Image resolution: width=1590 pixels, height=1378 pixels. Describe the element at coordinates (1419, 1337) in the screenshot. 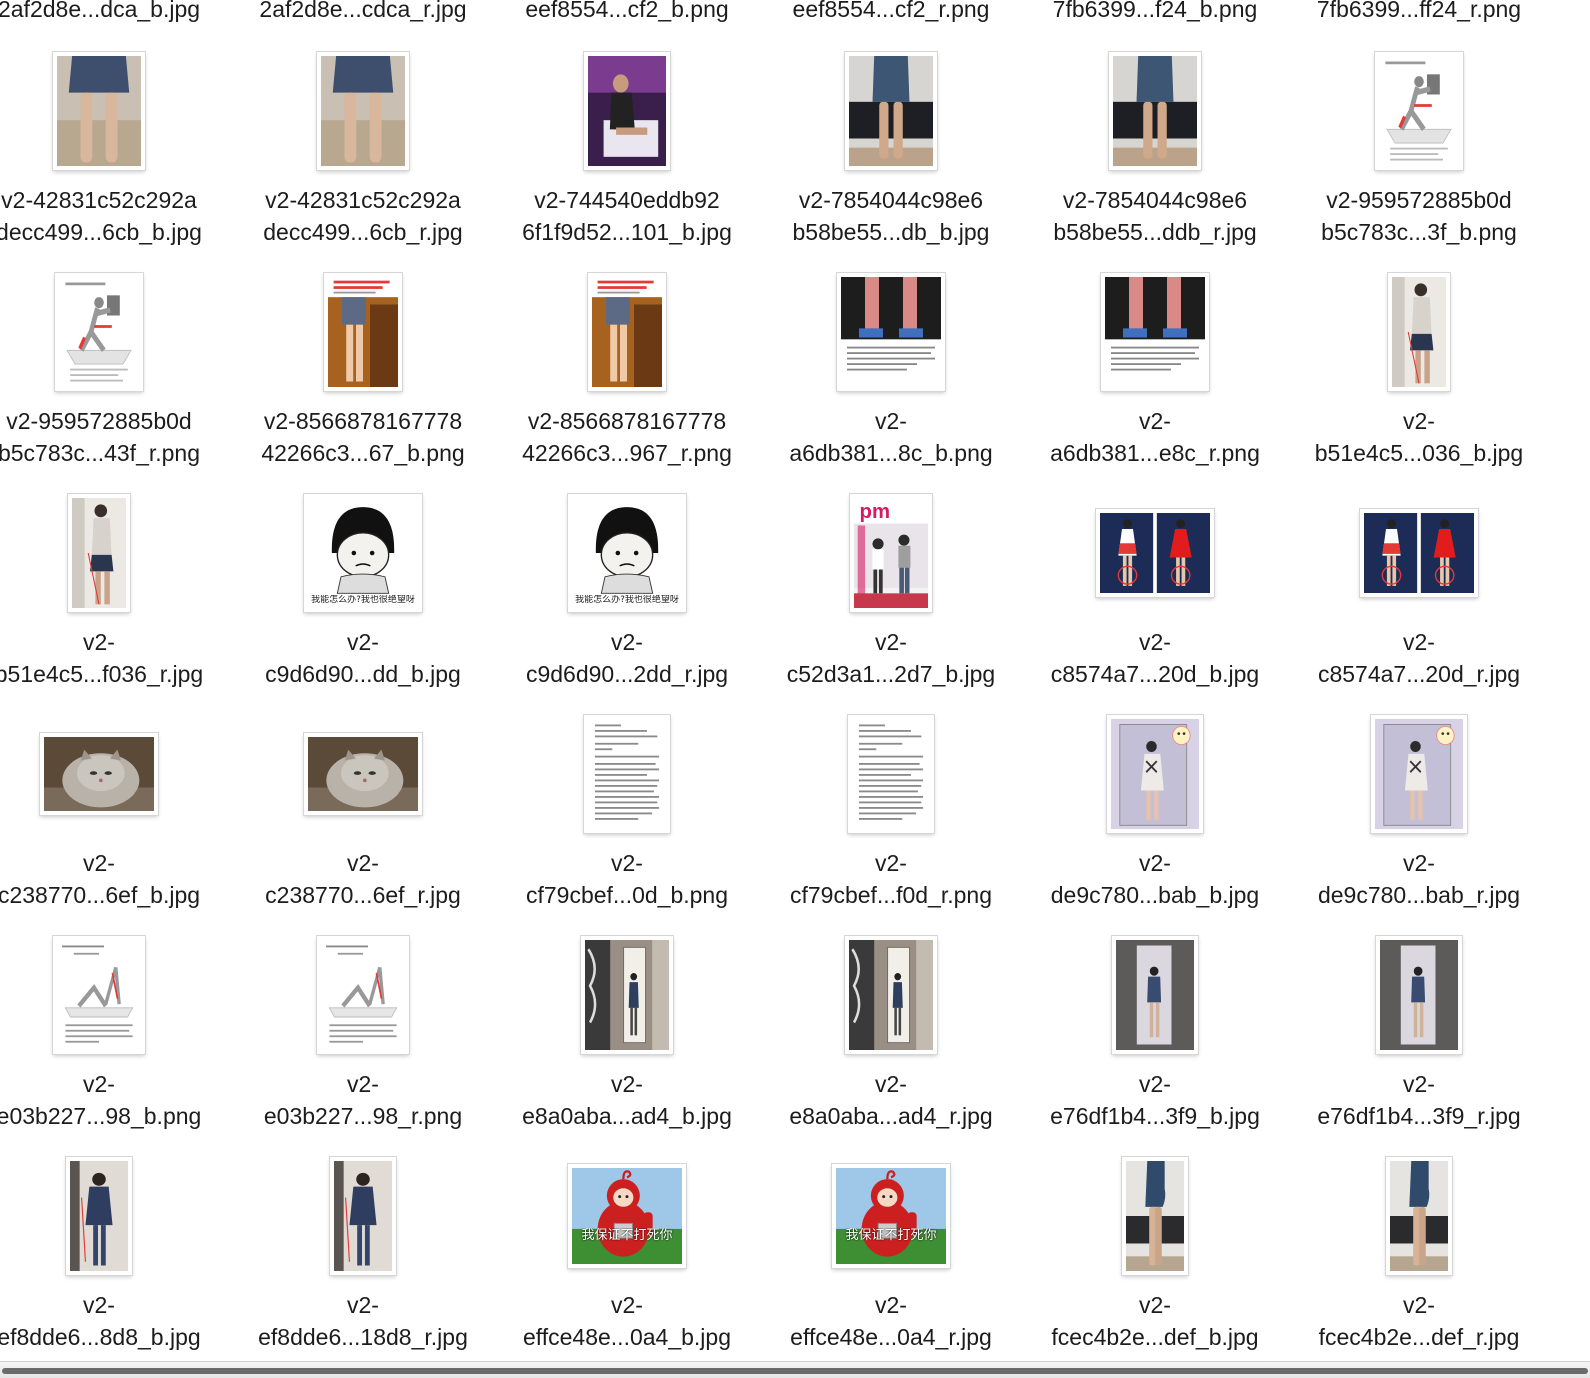

I see `file-name-line2: fcec4b2e...def_r.jpg` at that location.